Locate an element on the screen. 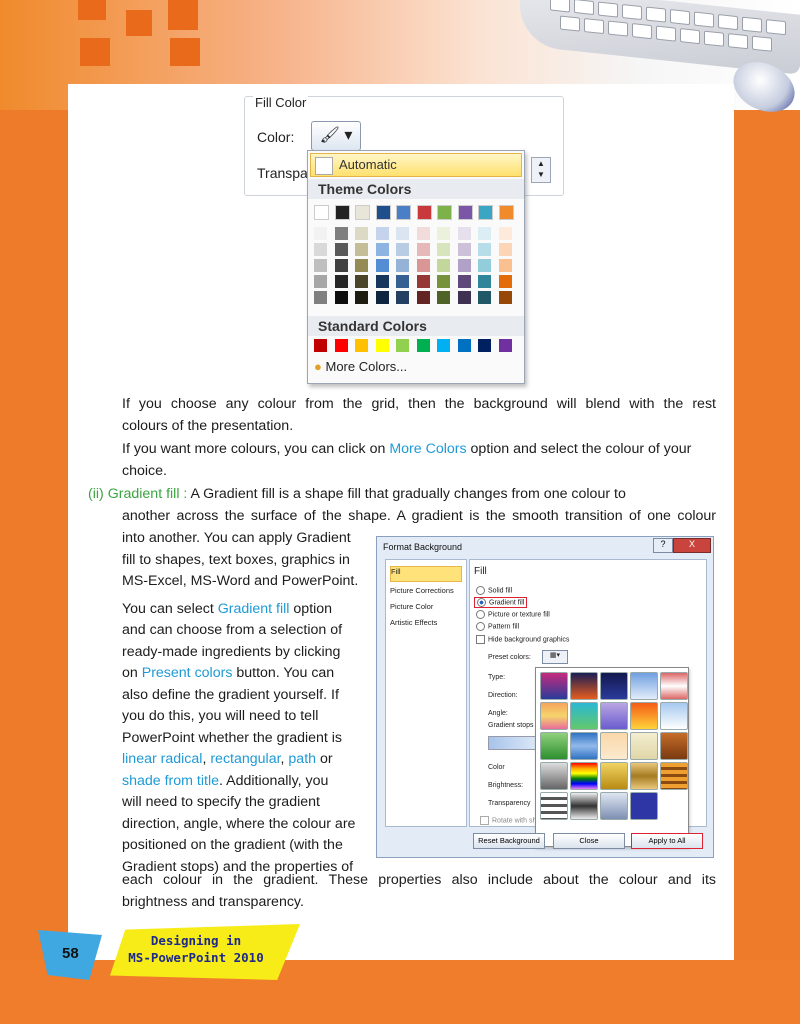 This screenshot has width=800, height=1024. solid-fill-radio: Solid fill is located at coordinates (494, 590).